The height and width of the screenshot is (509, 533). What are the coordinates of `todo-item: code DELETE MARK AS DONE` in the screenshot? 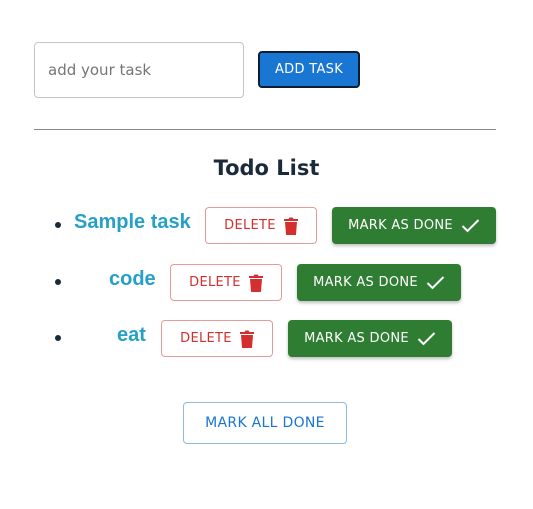 It's located at (266, 282).